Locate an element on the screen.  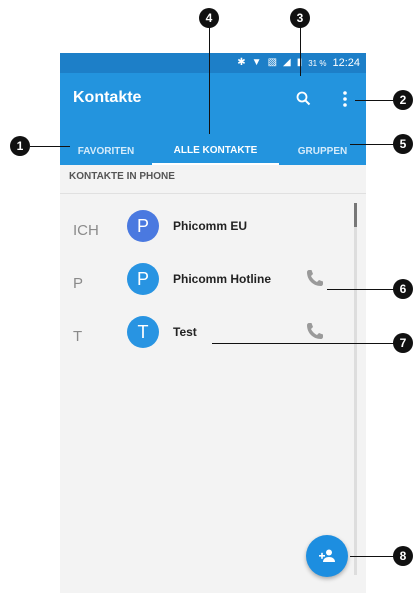
index-letter: T is located at coordinates (78, 336).